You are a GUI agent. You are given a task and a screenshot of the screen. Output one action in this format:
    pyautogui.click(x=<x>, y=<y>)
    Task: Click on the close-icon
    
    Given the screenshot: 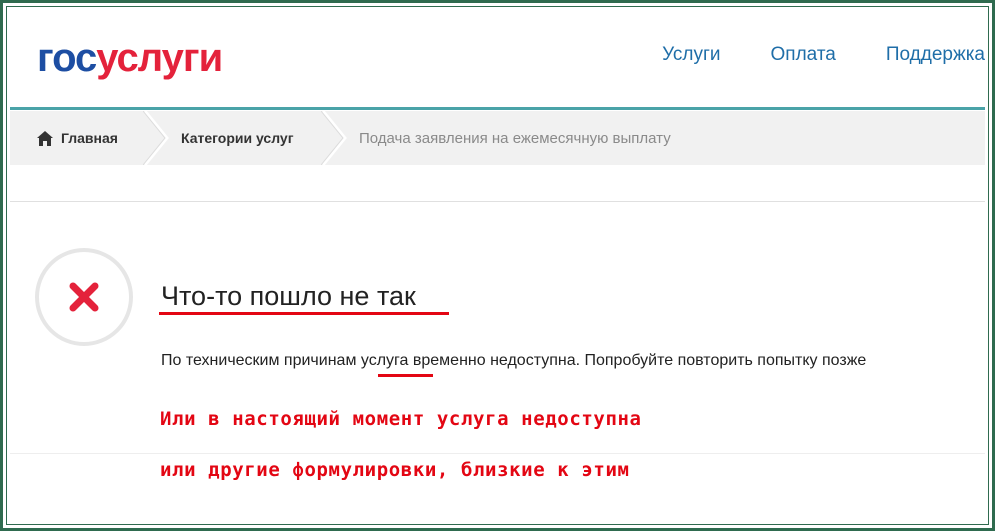 What is the action you would take?
    pyautogui.click(x=84, y=297)
    